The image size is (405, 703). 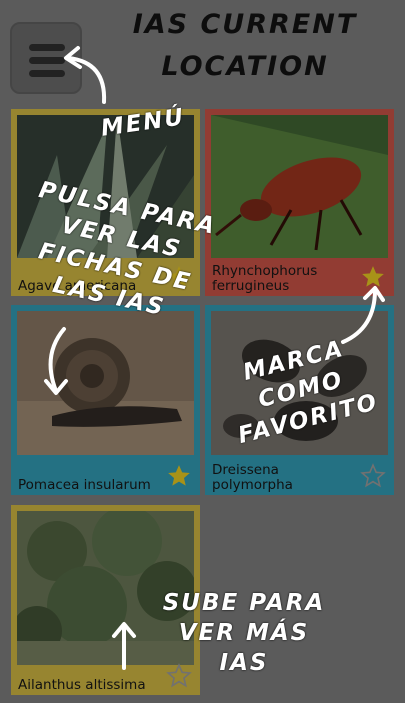 What do you see at coordinates (244, 633) in the screenshot?
I see `hint-scroll: SUBE PARA VER MÁS IAS` at bounding box center [244, 633].